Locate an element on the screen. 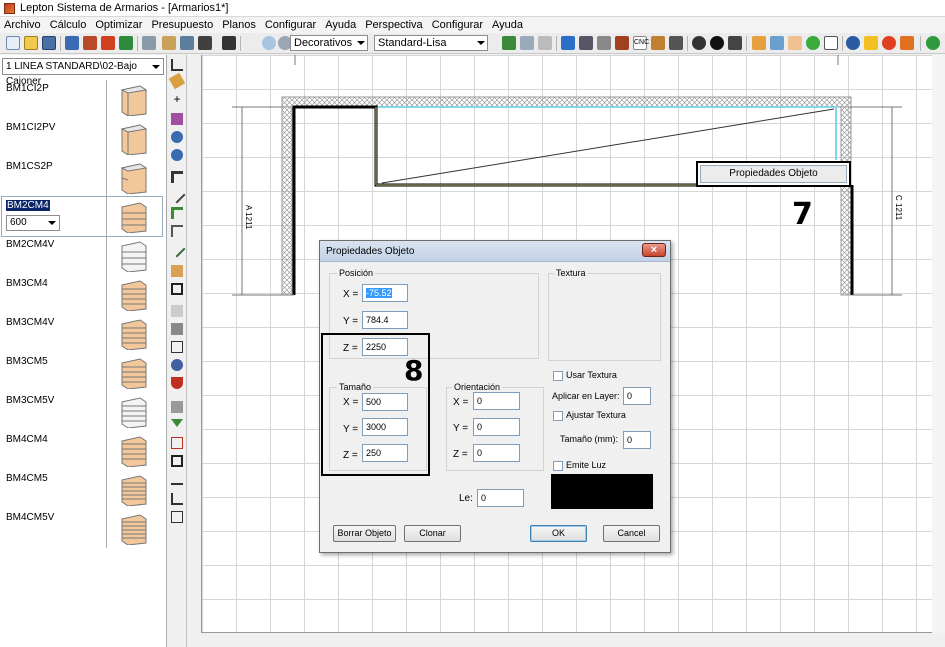 This screenshot has width=945, height=647. calculator-icon is located at coordinates (229, 43).